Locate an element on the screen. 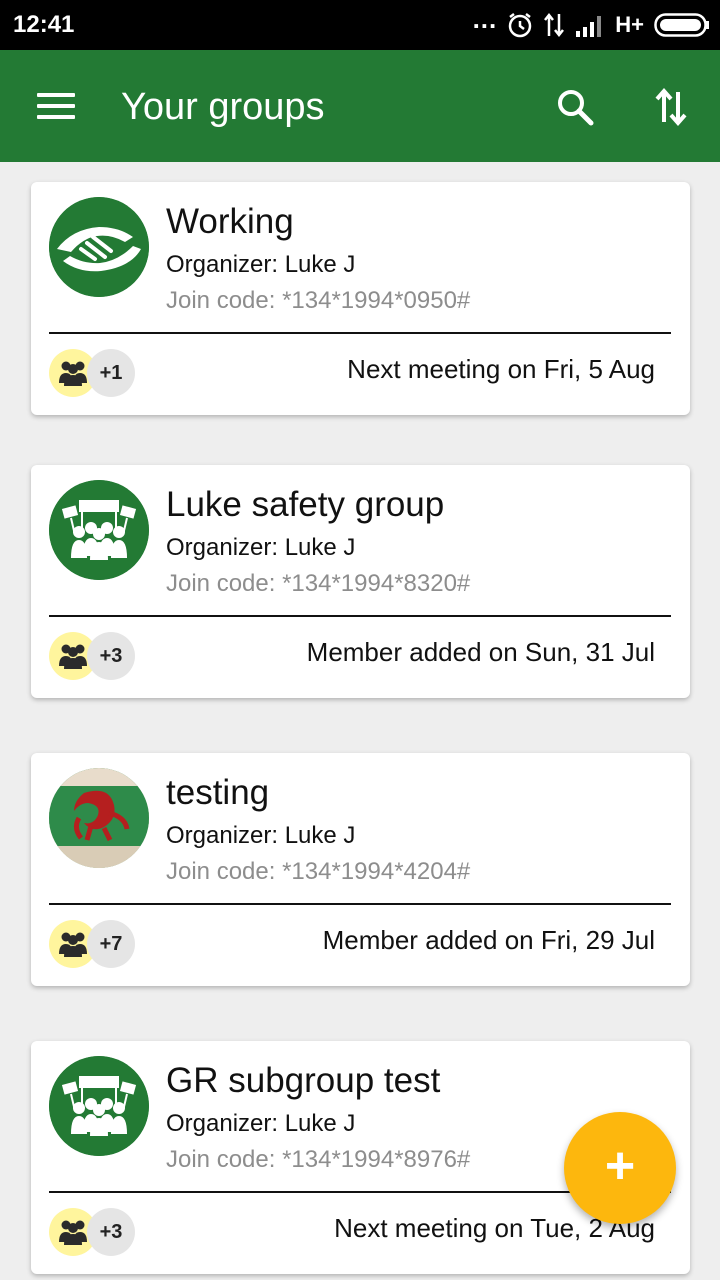 Image resolution: width=720 pixels, height=1280 pixels. group-name: Working is located at coordinates (230, 221).